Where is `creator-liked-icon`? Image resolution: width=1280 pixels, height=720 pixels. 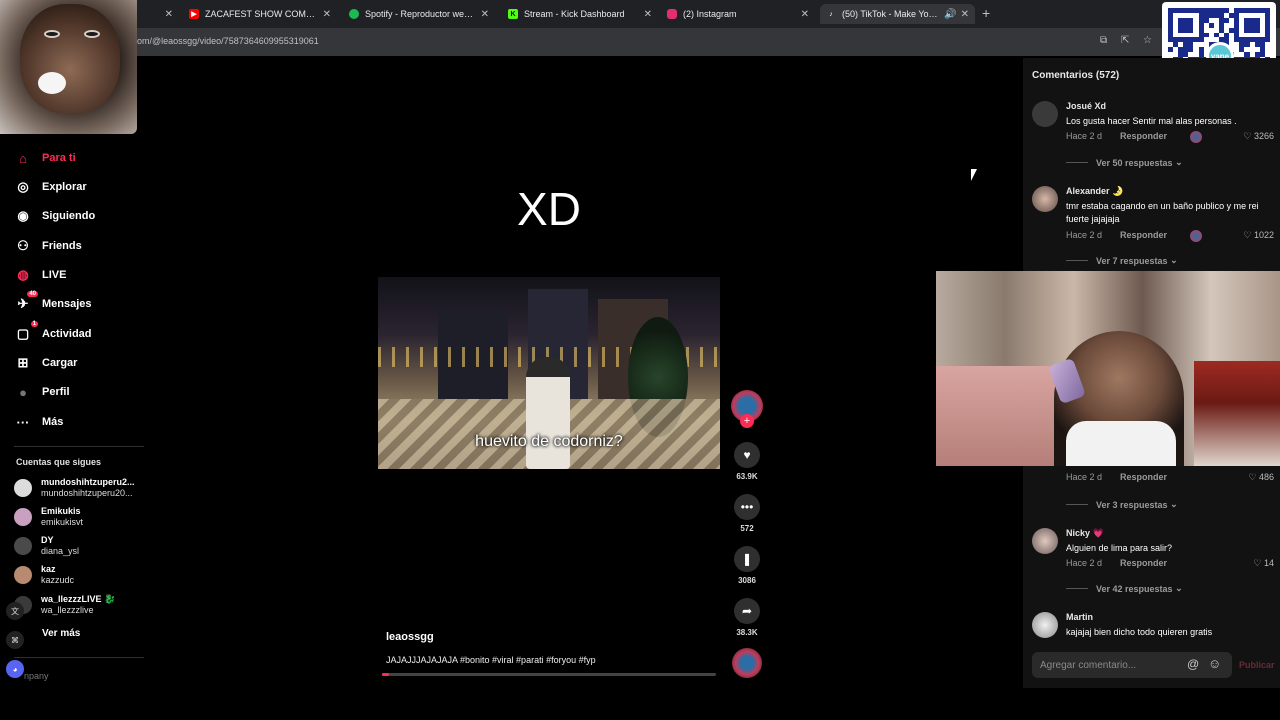
creator-liked-icon is located at coordinates (1196, 137).